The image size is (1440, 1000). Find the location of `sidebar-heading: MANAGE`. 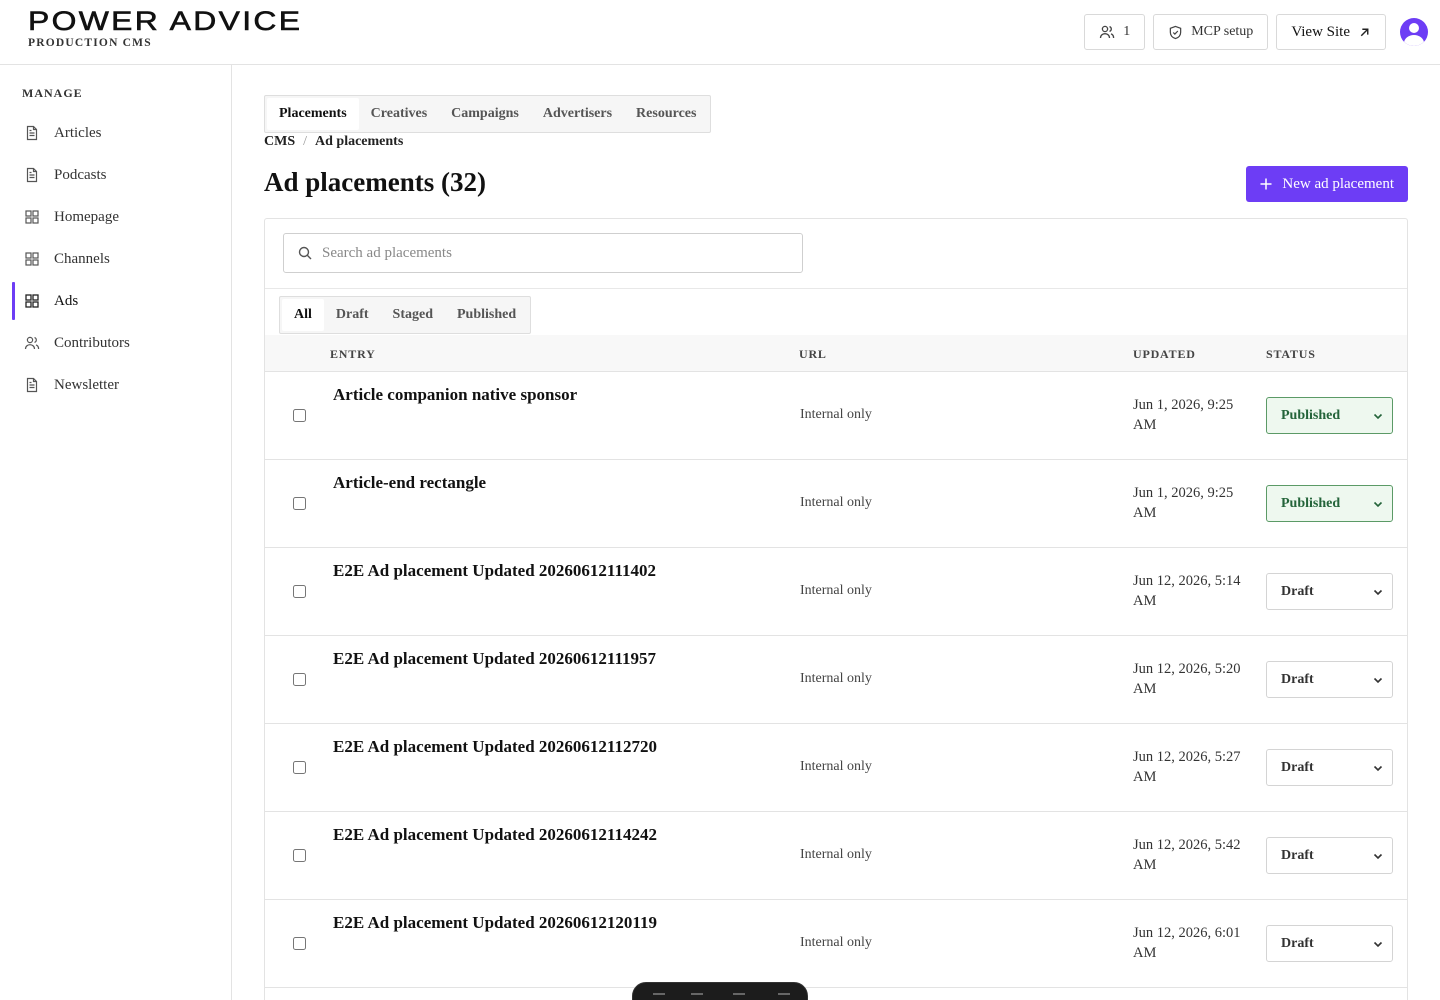

sidebar-heading: MANAGE is located at coordinates (52, 93).